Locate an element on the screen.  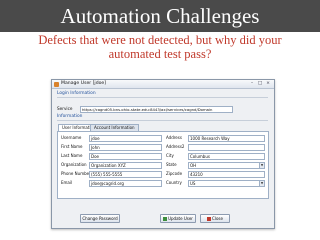
organization-field: Organization XYZ is located at coordinates (125, 165).